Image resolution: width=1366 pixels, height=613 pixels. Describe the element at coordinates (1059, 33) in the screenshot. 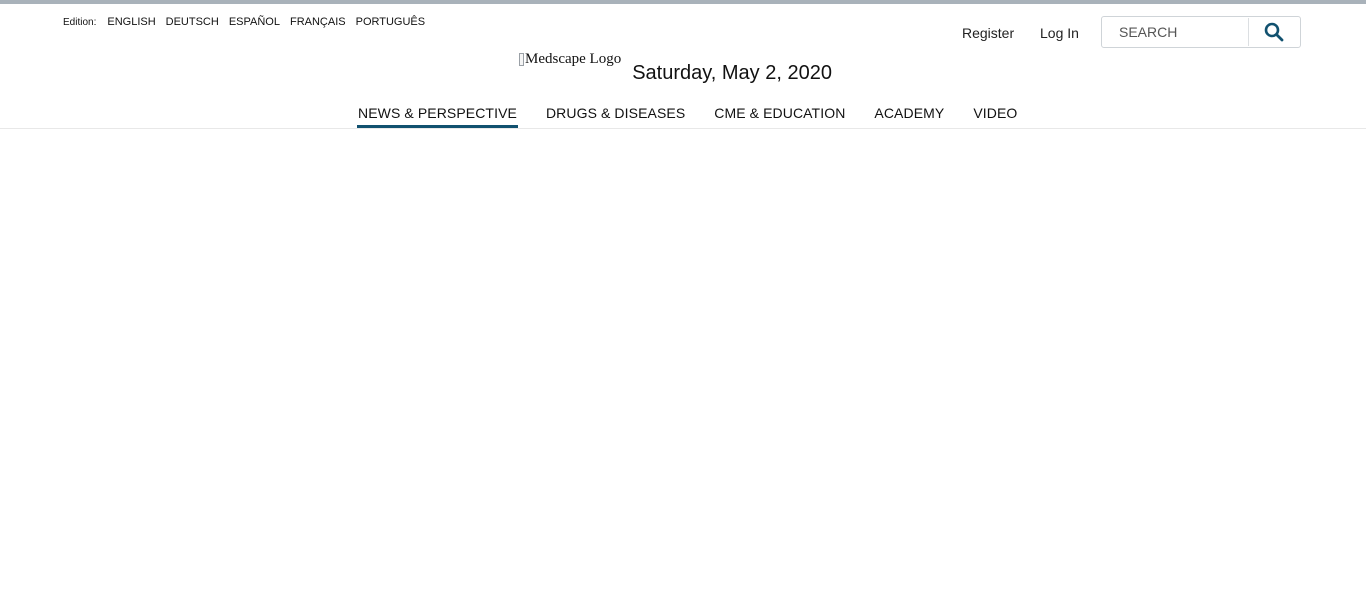

I see `login-link: Log In` at that location.